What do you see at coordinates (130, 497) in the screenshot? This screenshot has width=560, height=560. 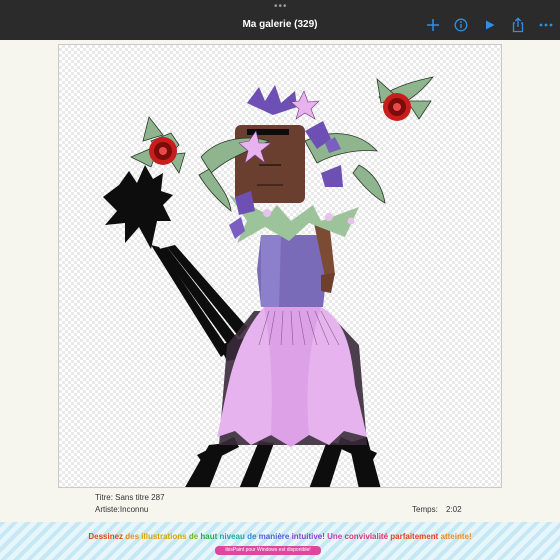 I see `artwork-title: Titre: Sans titre 287` at bounding box center [130, 497].